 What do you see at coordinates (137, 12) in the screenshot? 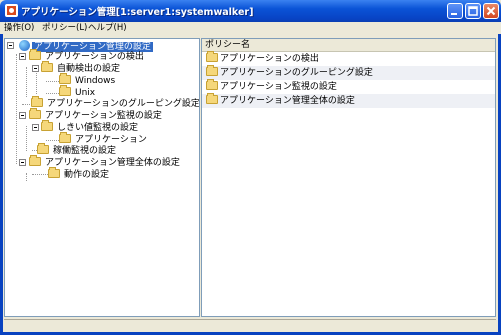
I see `window-title: アプリケーション管理[1:server1:systemwalker]` at bounding box center [137, 12].